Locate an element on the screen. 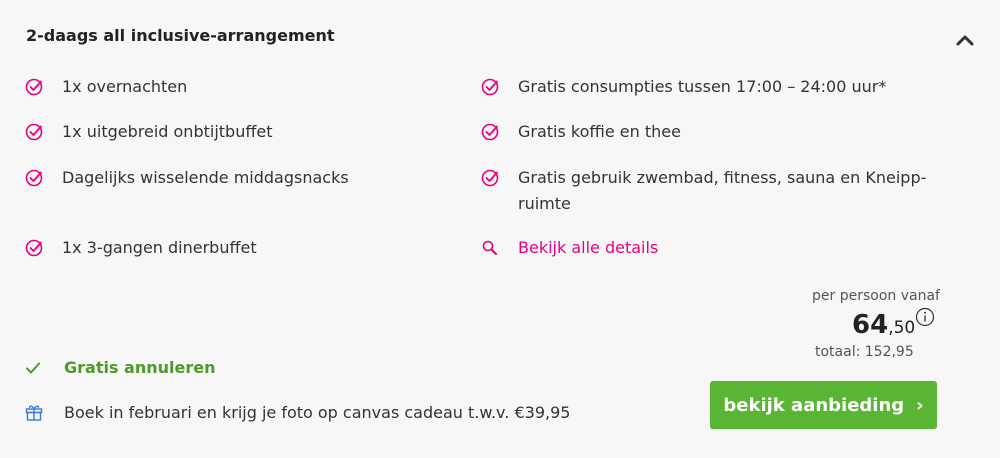 Image resolution: width=1000 pixels, height=458 pixels. feature-label: Gratis koffie en thee is located at coordinates (599, 131).